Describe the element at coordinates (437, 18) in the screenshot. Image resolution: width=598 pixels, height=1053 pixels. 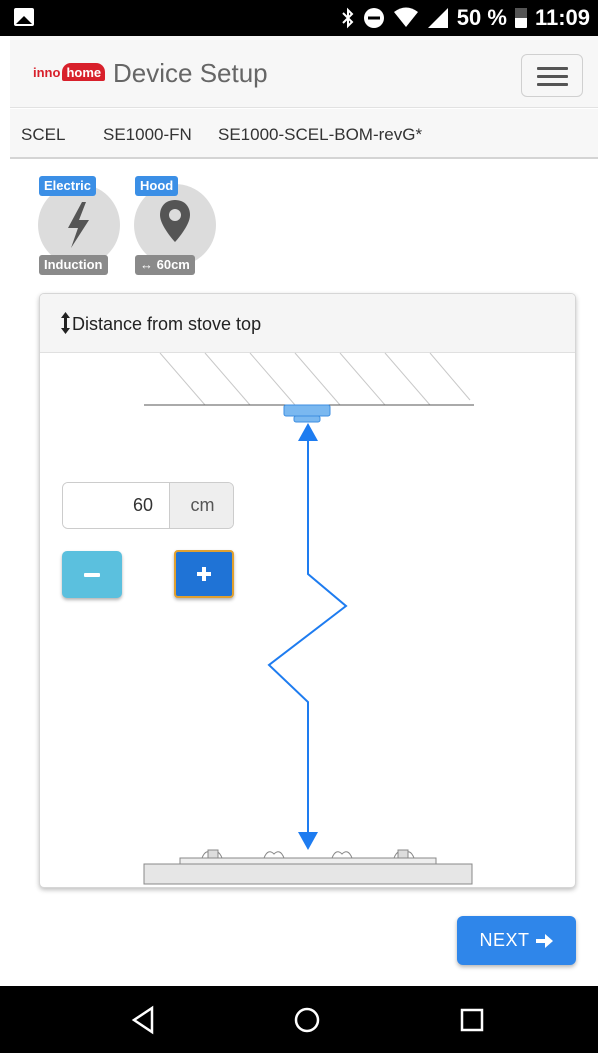
I see `signal-icon` at that location.